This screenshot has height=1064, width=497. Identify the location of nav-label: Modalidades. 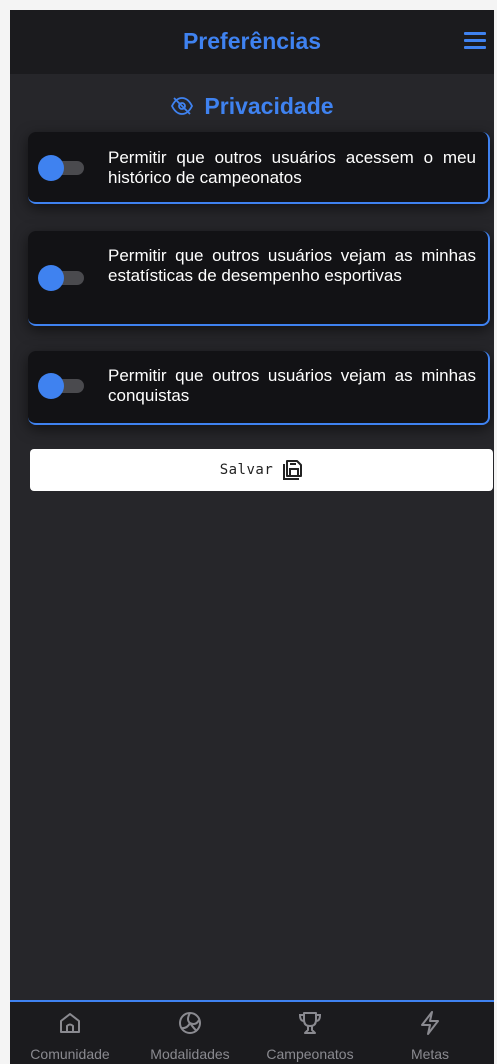
(190, 1054).